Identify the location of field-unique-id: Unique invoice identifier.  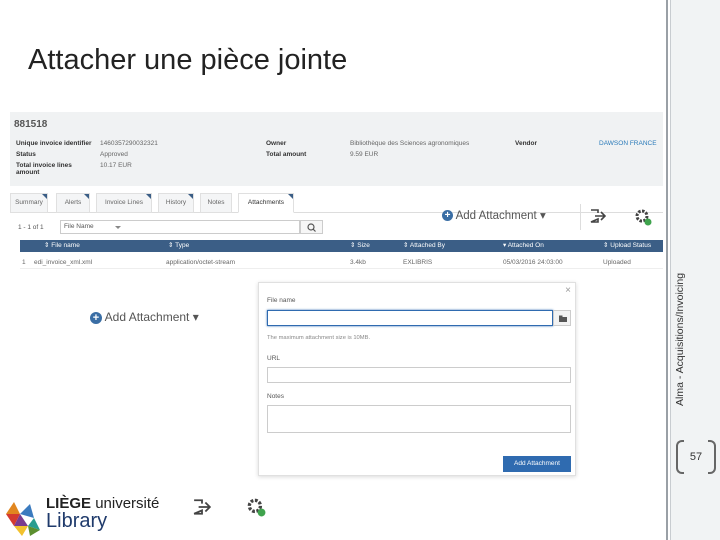
(54, 143).